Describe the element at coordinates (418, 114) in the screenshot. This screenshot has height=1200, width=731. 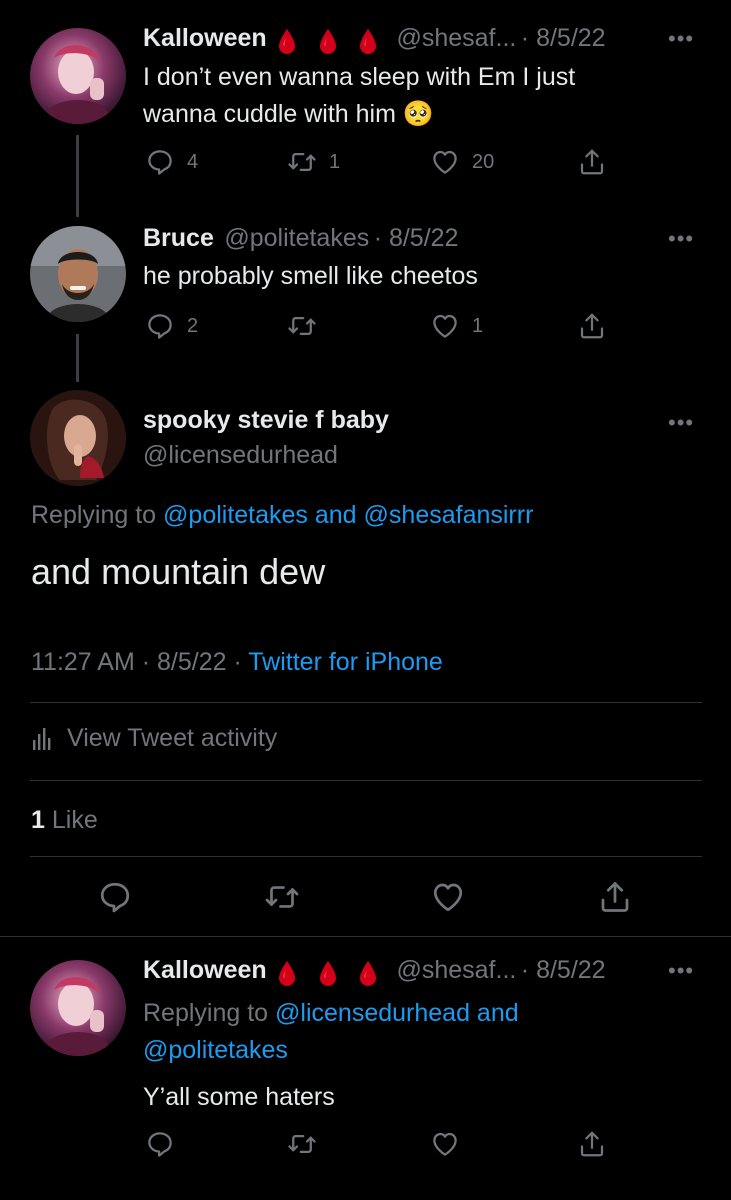
I see `pleading-face-emoji: 🥺` at that location.